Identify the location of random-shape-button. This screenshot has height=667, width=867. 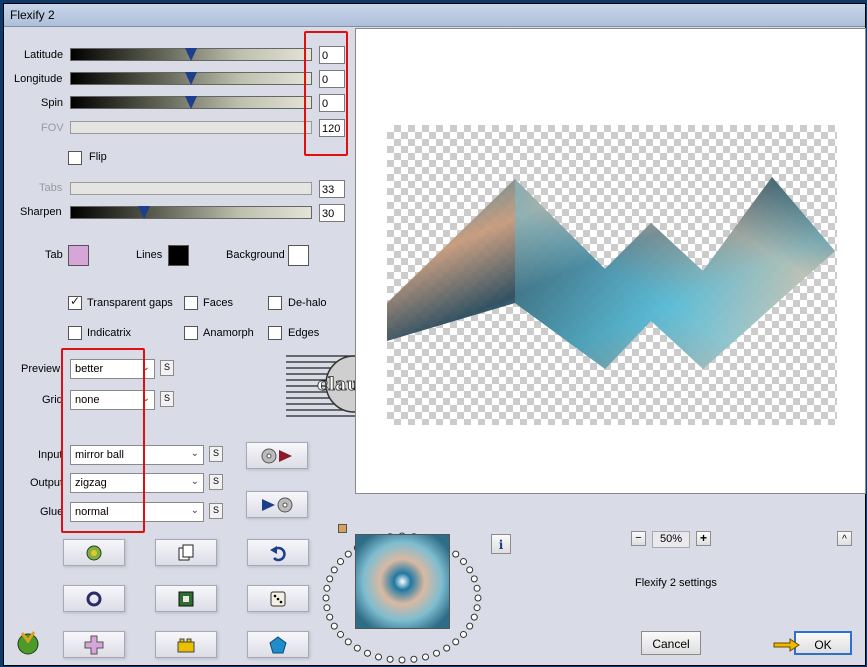
(94, 552).